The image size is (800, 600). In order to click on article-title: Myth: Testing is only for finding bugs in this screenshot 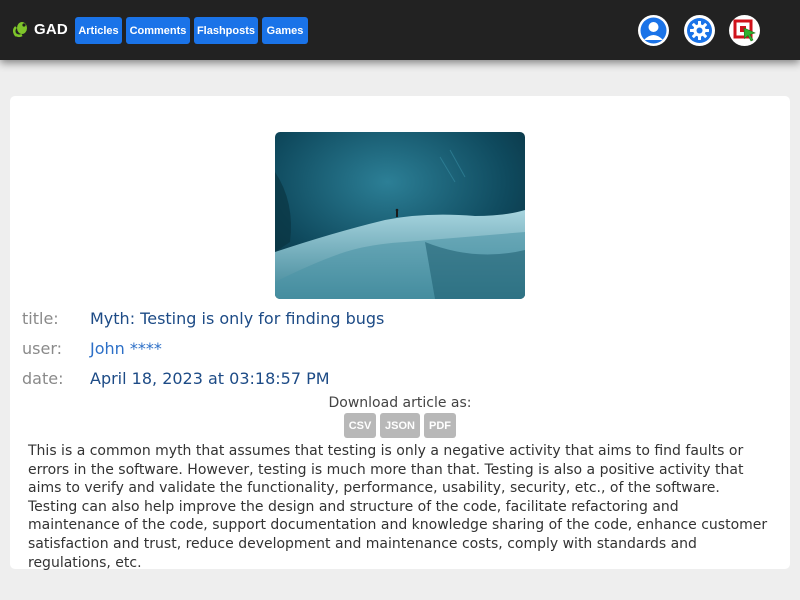, I will do `click(237, 318)`.